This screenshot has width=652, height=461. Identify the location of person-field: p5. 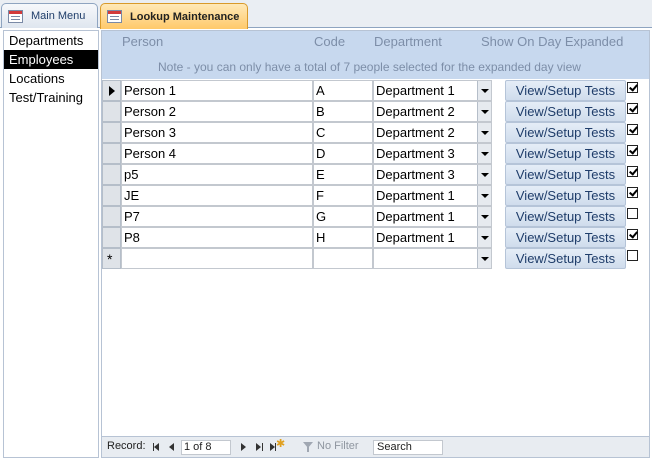
(217, 174).